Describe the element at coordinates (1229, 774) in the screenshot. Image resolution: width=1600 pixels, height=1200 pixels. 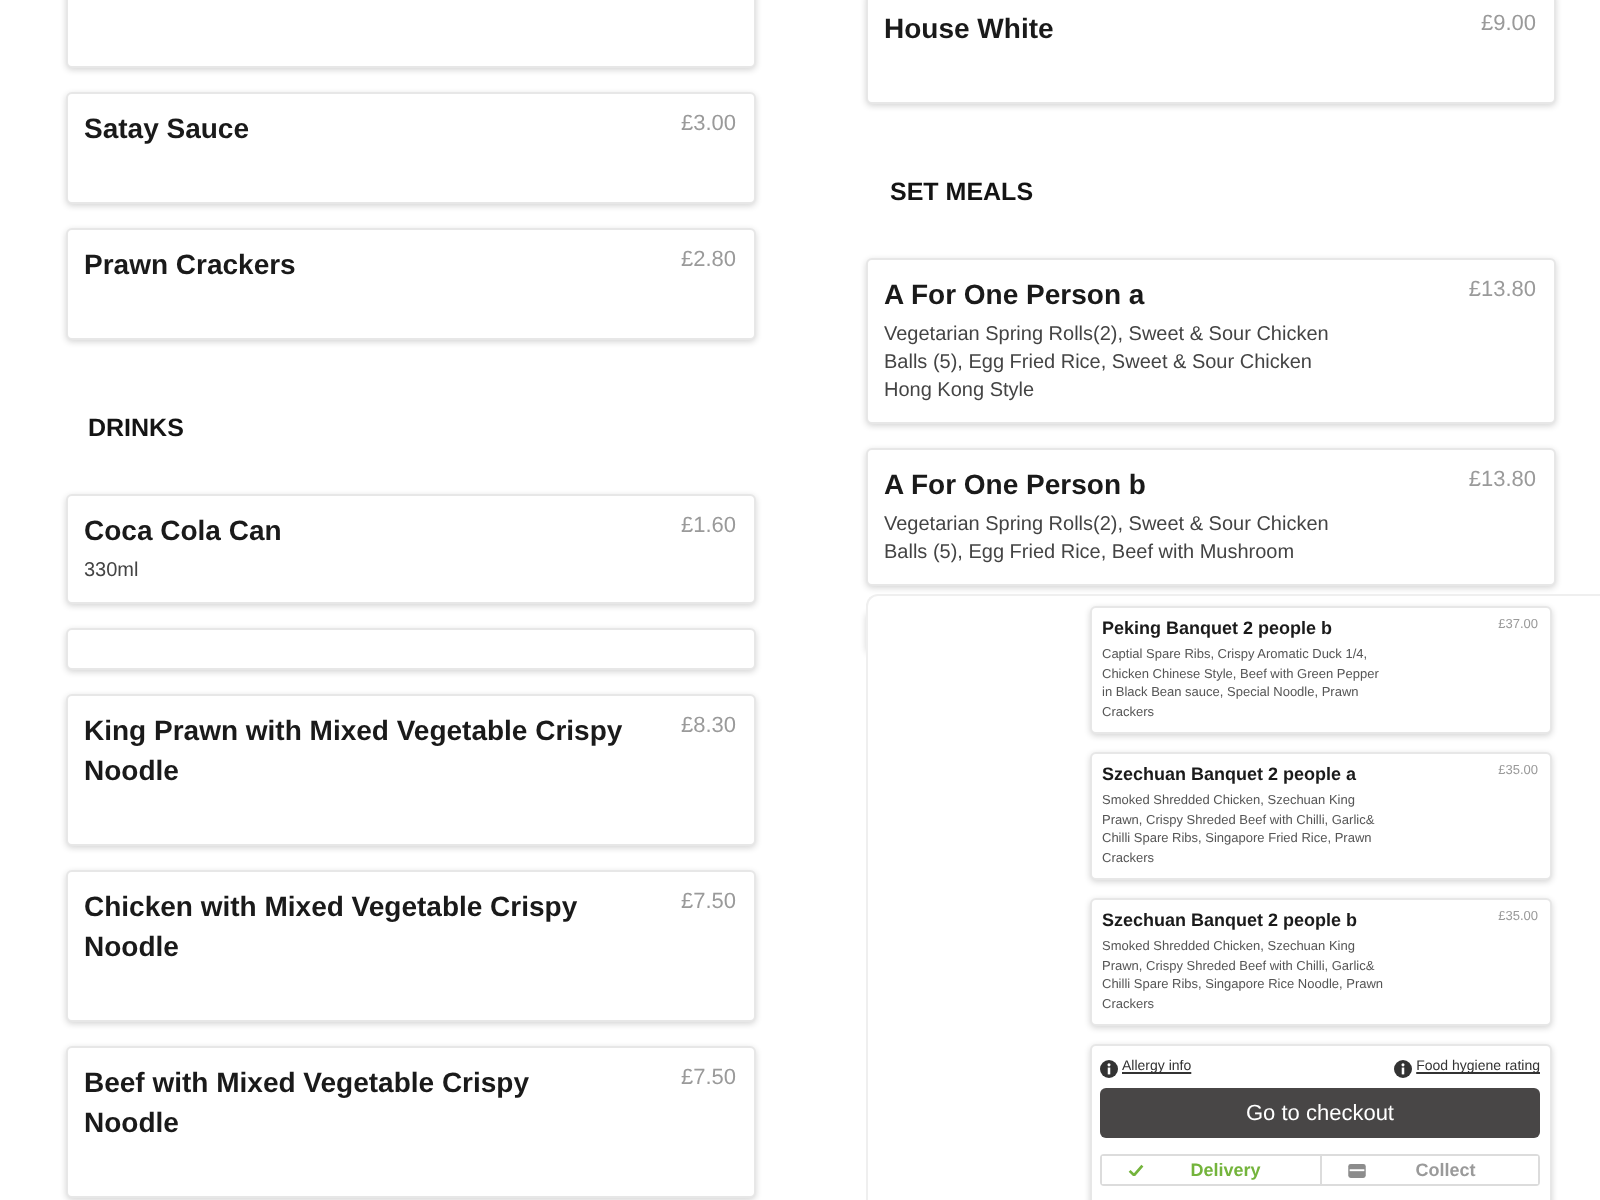
I see `item-name: Szechuan Banquet 2 people a` at that location.